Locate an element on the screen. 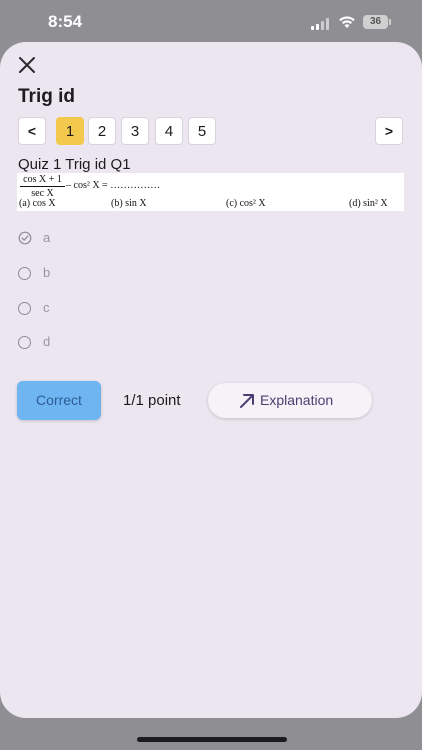 This screenshot has width=422, height=750. option-label-c: c is located at coordinates (46, 307).